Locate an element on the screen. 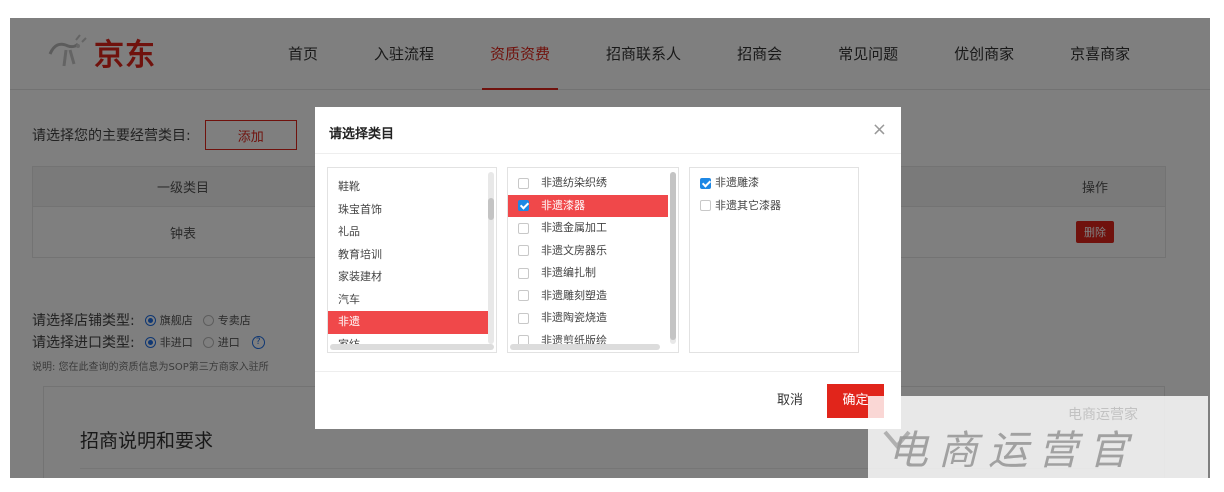 The image size is (1224, 492). level2-category-item: 非遗文房器乐 is located at coordinates (588, 251).